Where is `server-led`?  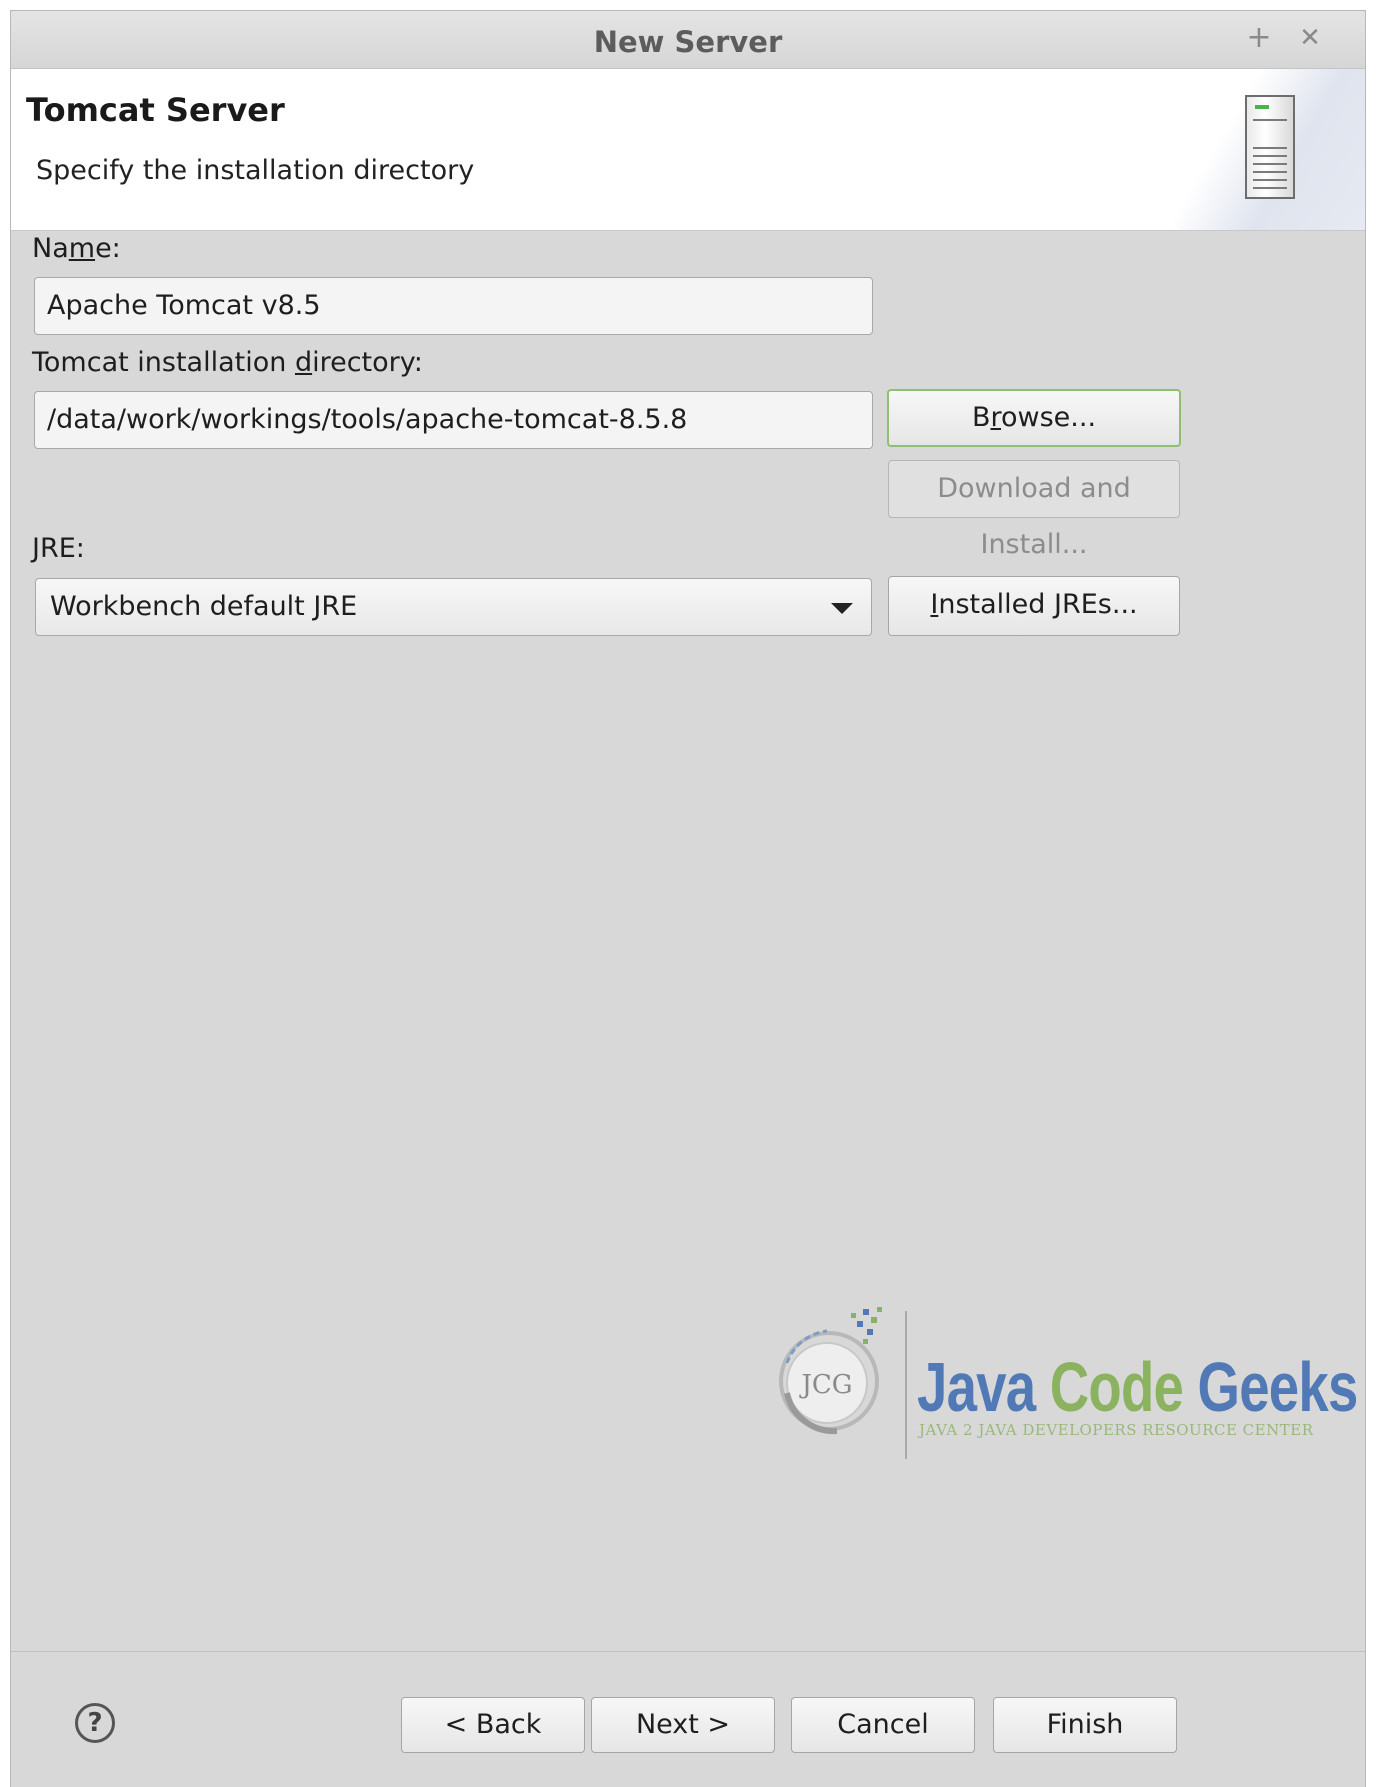 server-led is located at coordinates (1262, 107).